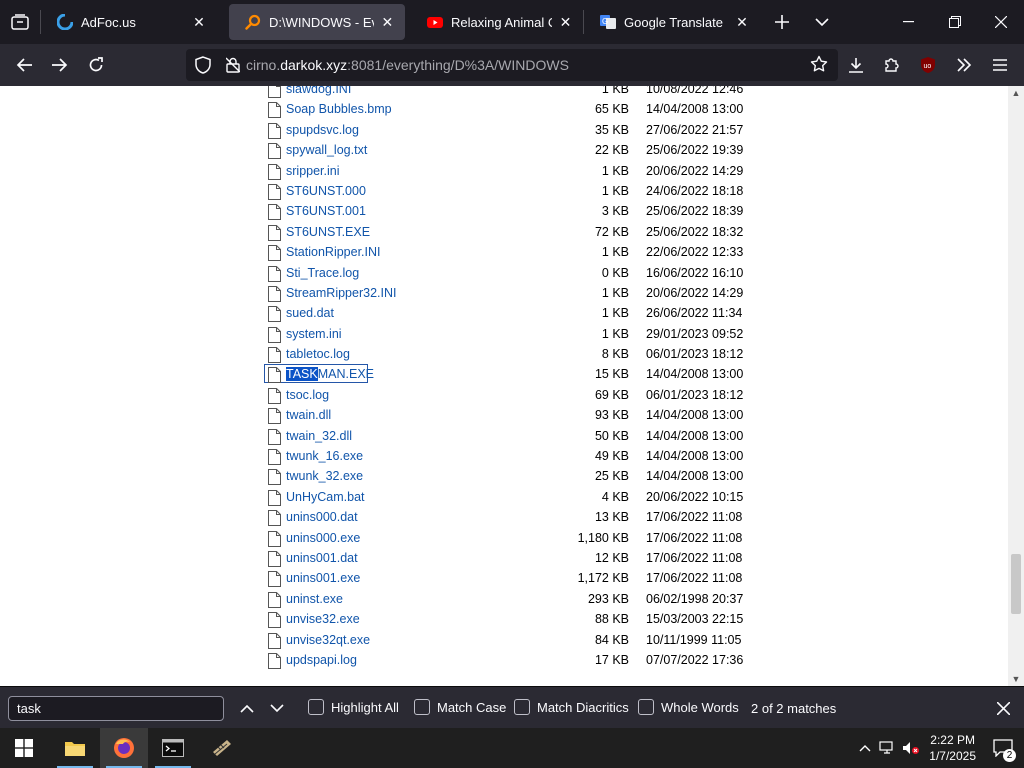 The width and height of the screenshot is (1024, 768). What do you see at coordinates (822, 22) in the screenshot?
I see `list-all-tabs-button` at bounding box center [822, 22].